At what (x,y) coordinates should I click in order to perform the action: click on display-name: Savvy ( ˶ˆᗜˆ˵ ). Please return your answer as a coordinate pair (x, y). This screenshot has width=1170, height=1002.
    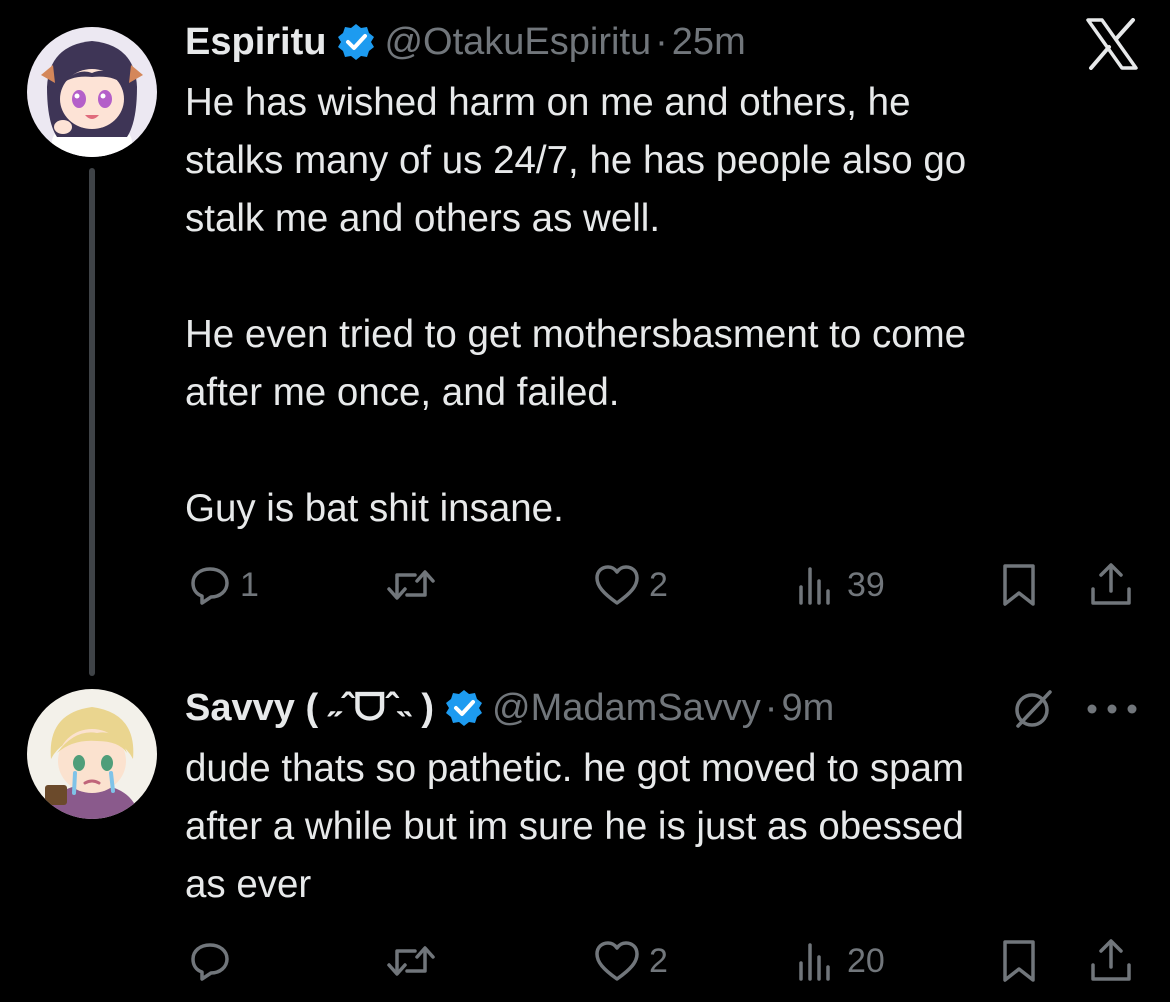
    Looking at the image, I should click on (309, 708).